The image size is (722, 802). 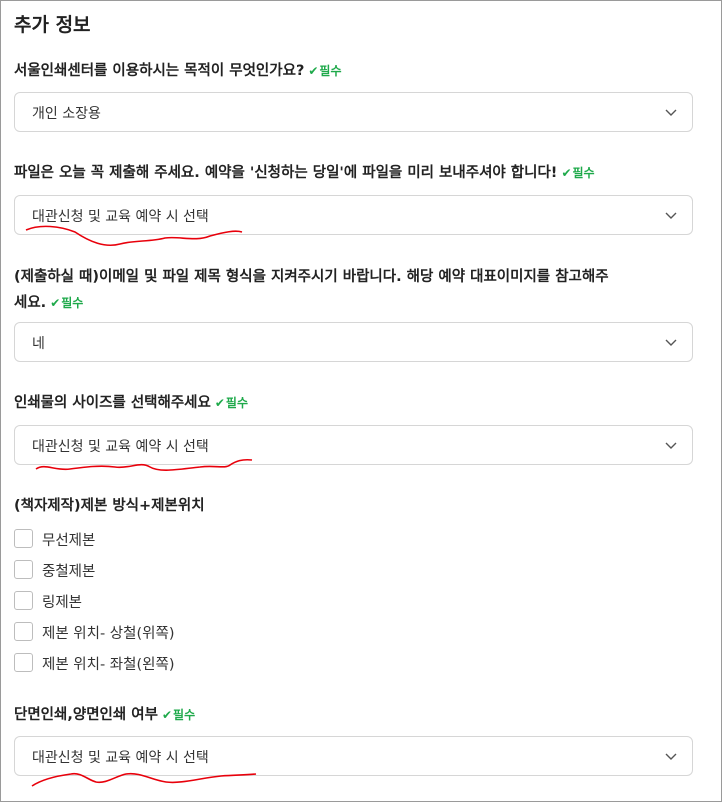 I want to click on select-value: 네, so click(x=38, y=344).